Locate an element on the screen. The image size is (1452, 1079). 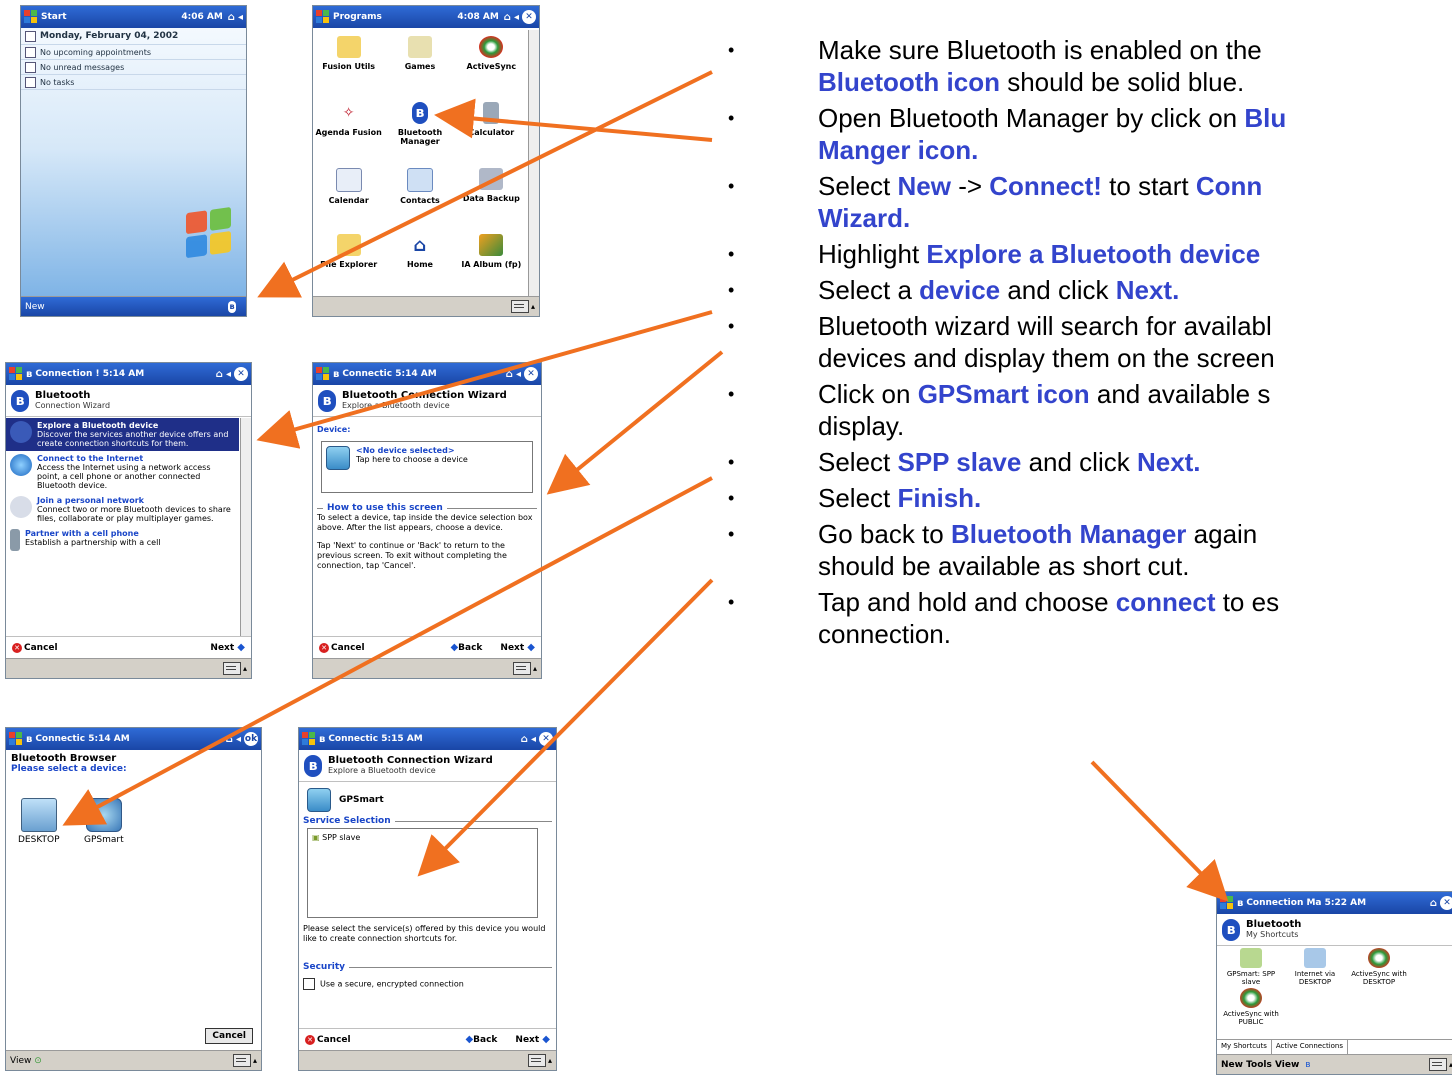
ok-icon: ok is located at coordinates (251, 739).